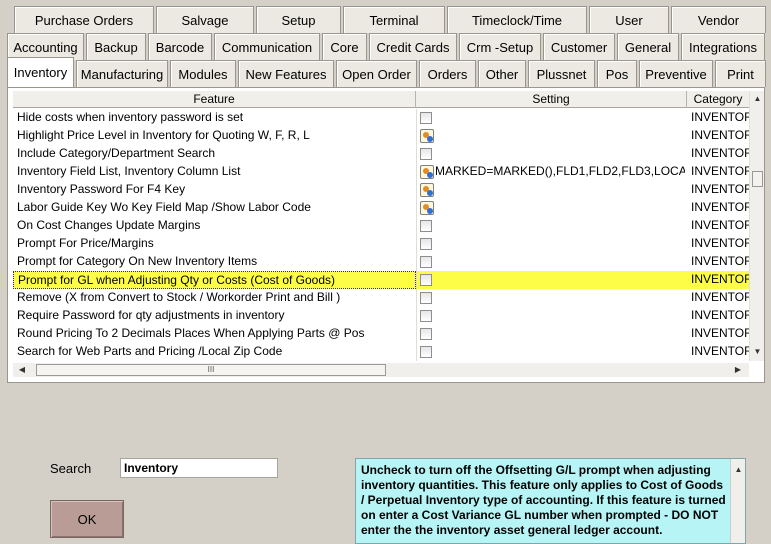  I want to click on tab-general: General, so click(648, 46).